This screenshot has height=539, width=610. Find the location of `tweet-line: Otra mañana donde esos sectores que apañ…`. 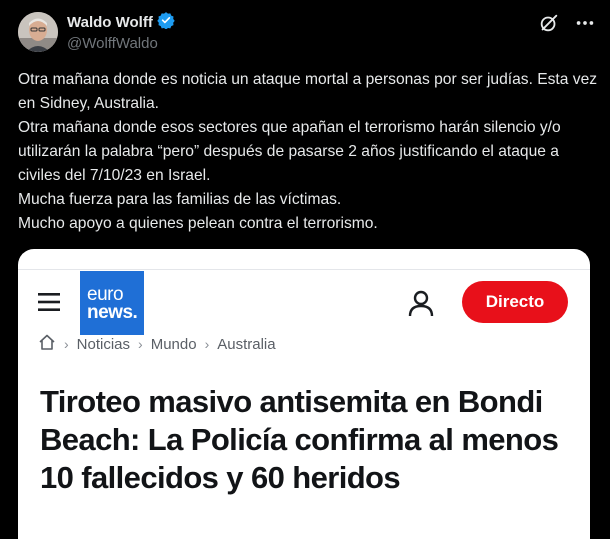

tweet-line: Otra mañana donde esos sectores que apañ… is located at coordinates (289, 151).